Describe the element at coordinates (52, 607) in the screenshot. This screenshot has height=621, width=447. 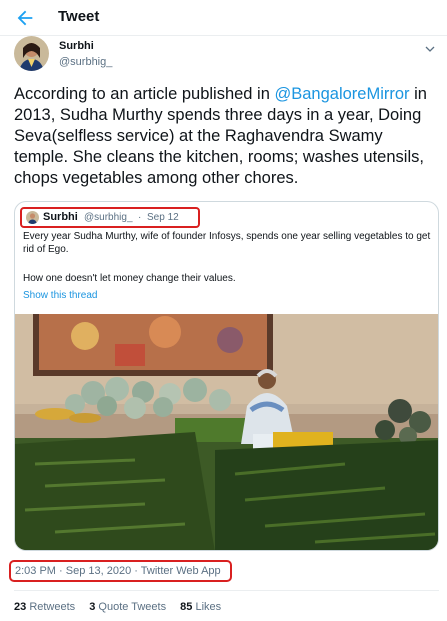
I see `retweets-label: Retweets` at that location.